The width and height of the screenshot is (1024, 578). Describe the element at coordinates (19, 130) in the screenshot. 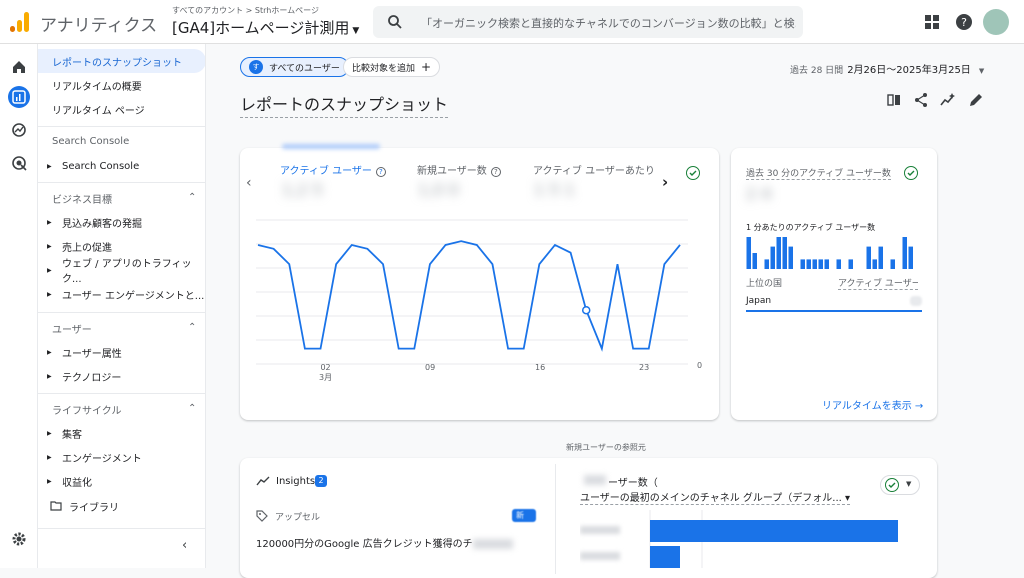

I see `explore-icon` at that location.